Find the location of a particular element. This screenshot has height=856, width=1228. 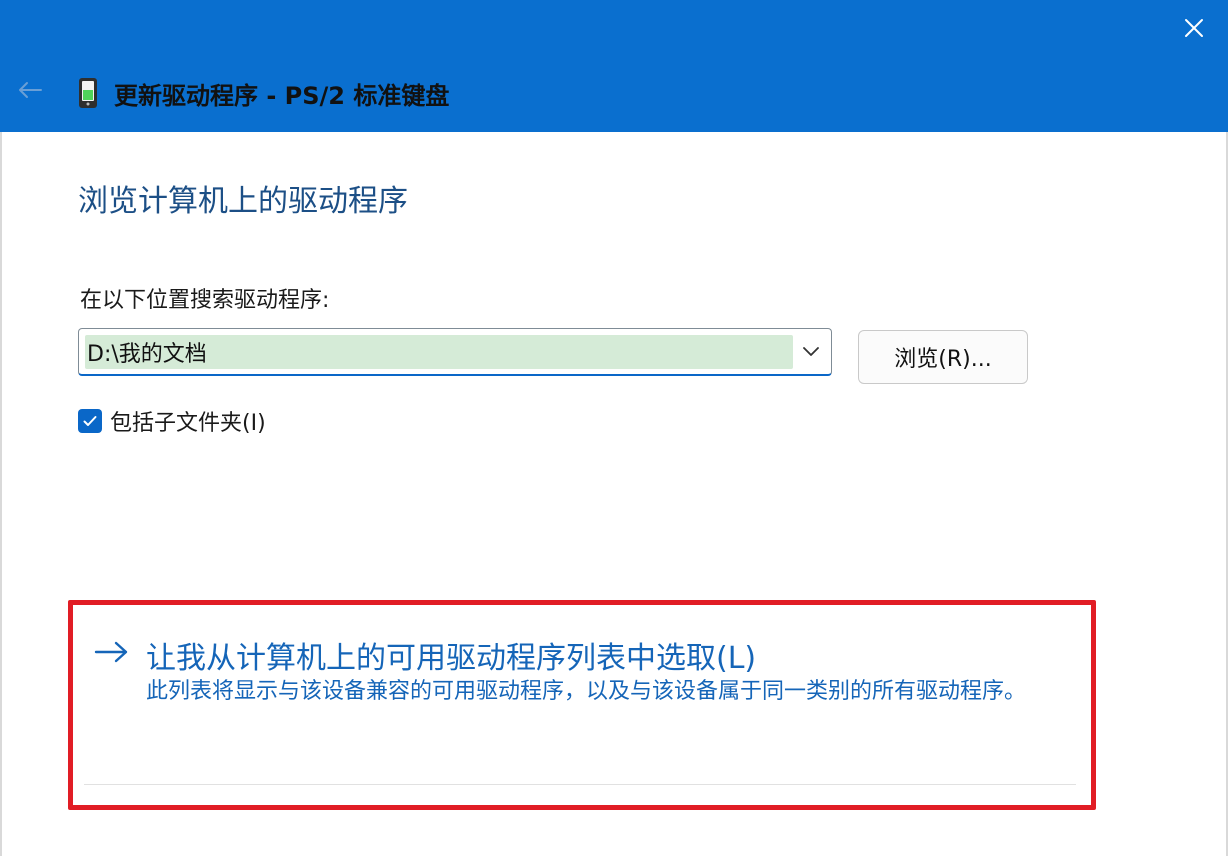

chevron-down-icon is located at coordinates (811, 351).